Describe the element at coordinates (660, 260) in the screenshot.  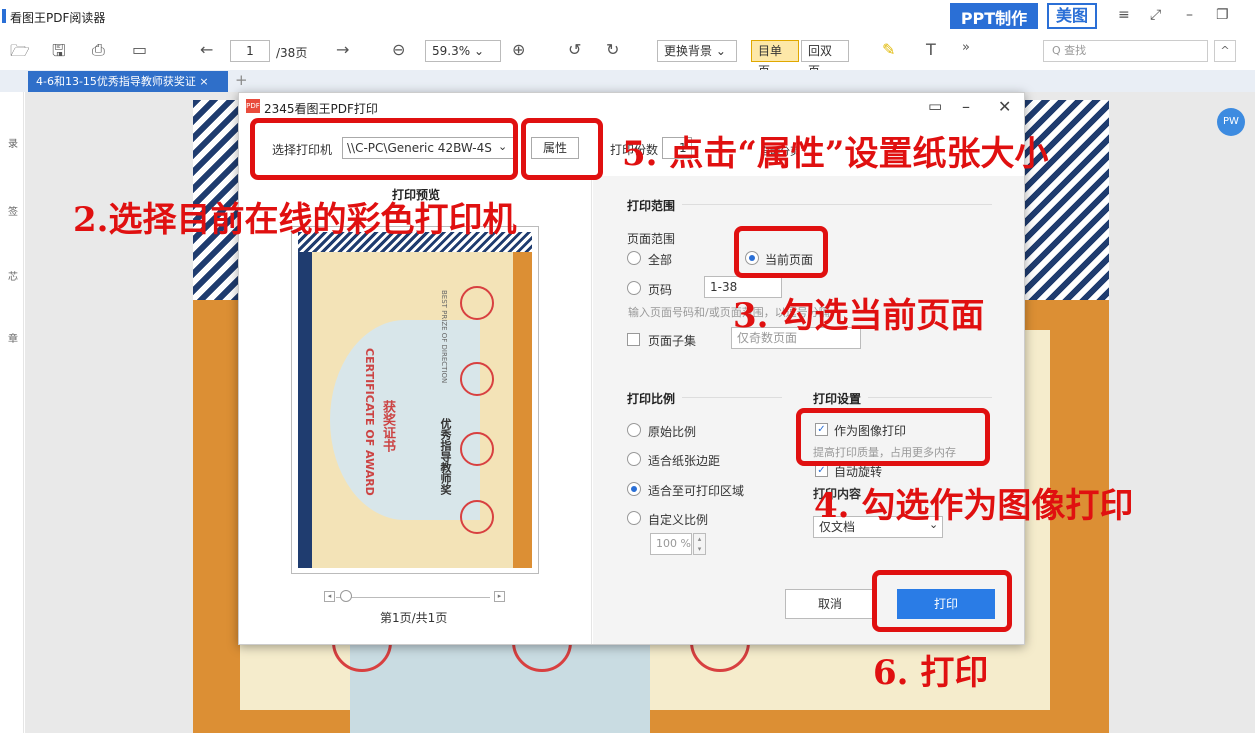
I see `range-all-label: 全部` at that location.